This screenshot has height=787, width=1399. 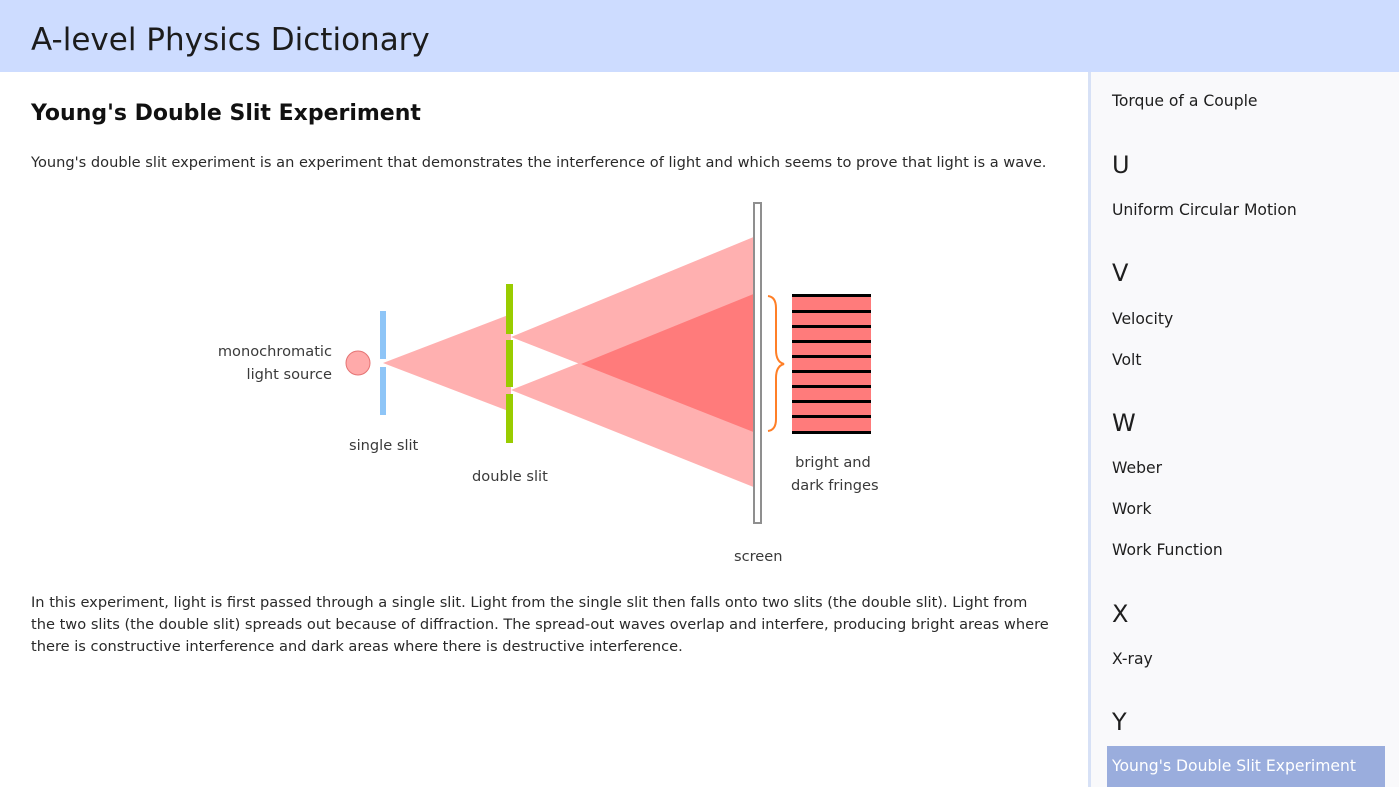 I want to click on fringe-brace, so click(x=776, y=363).